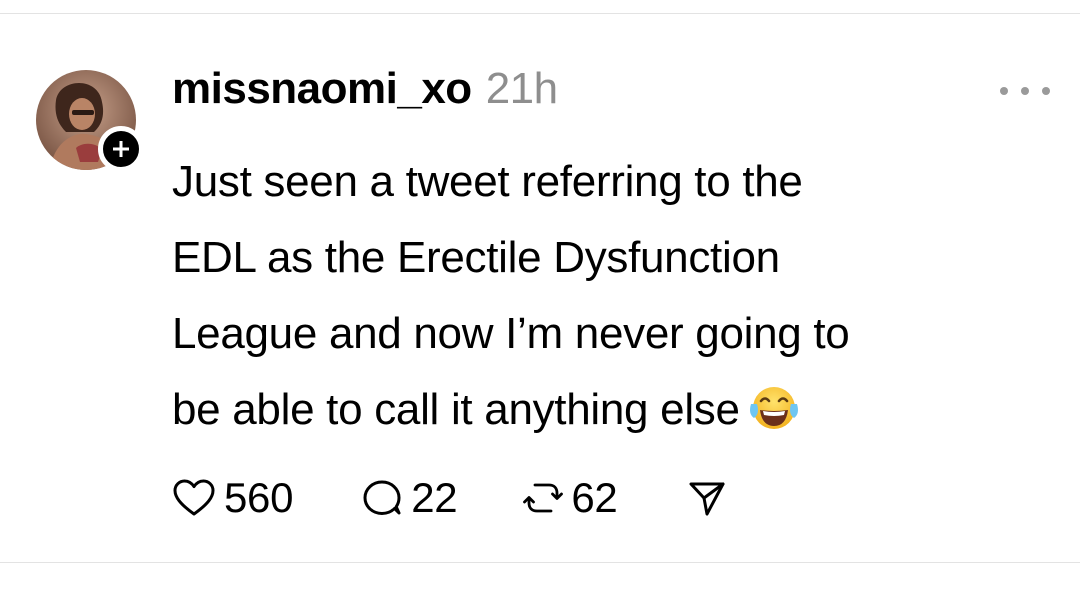 The width and height of the screenshot is (1080, 590). I want to click on plus-icon, so click(121, 149).